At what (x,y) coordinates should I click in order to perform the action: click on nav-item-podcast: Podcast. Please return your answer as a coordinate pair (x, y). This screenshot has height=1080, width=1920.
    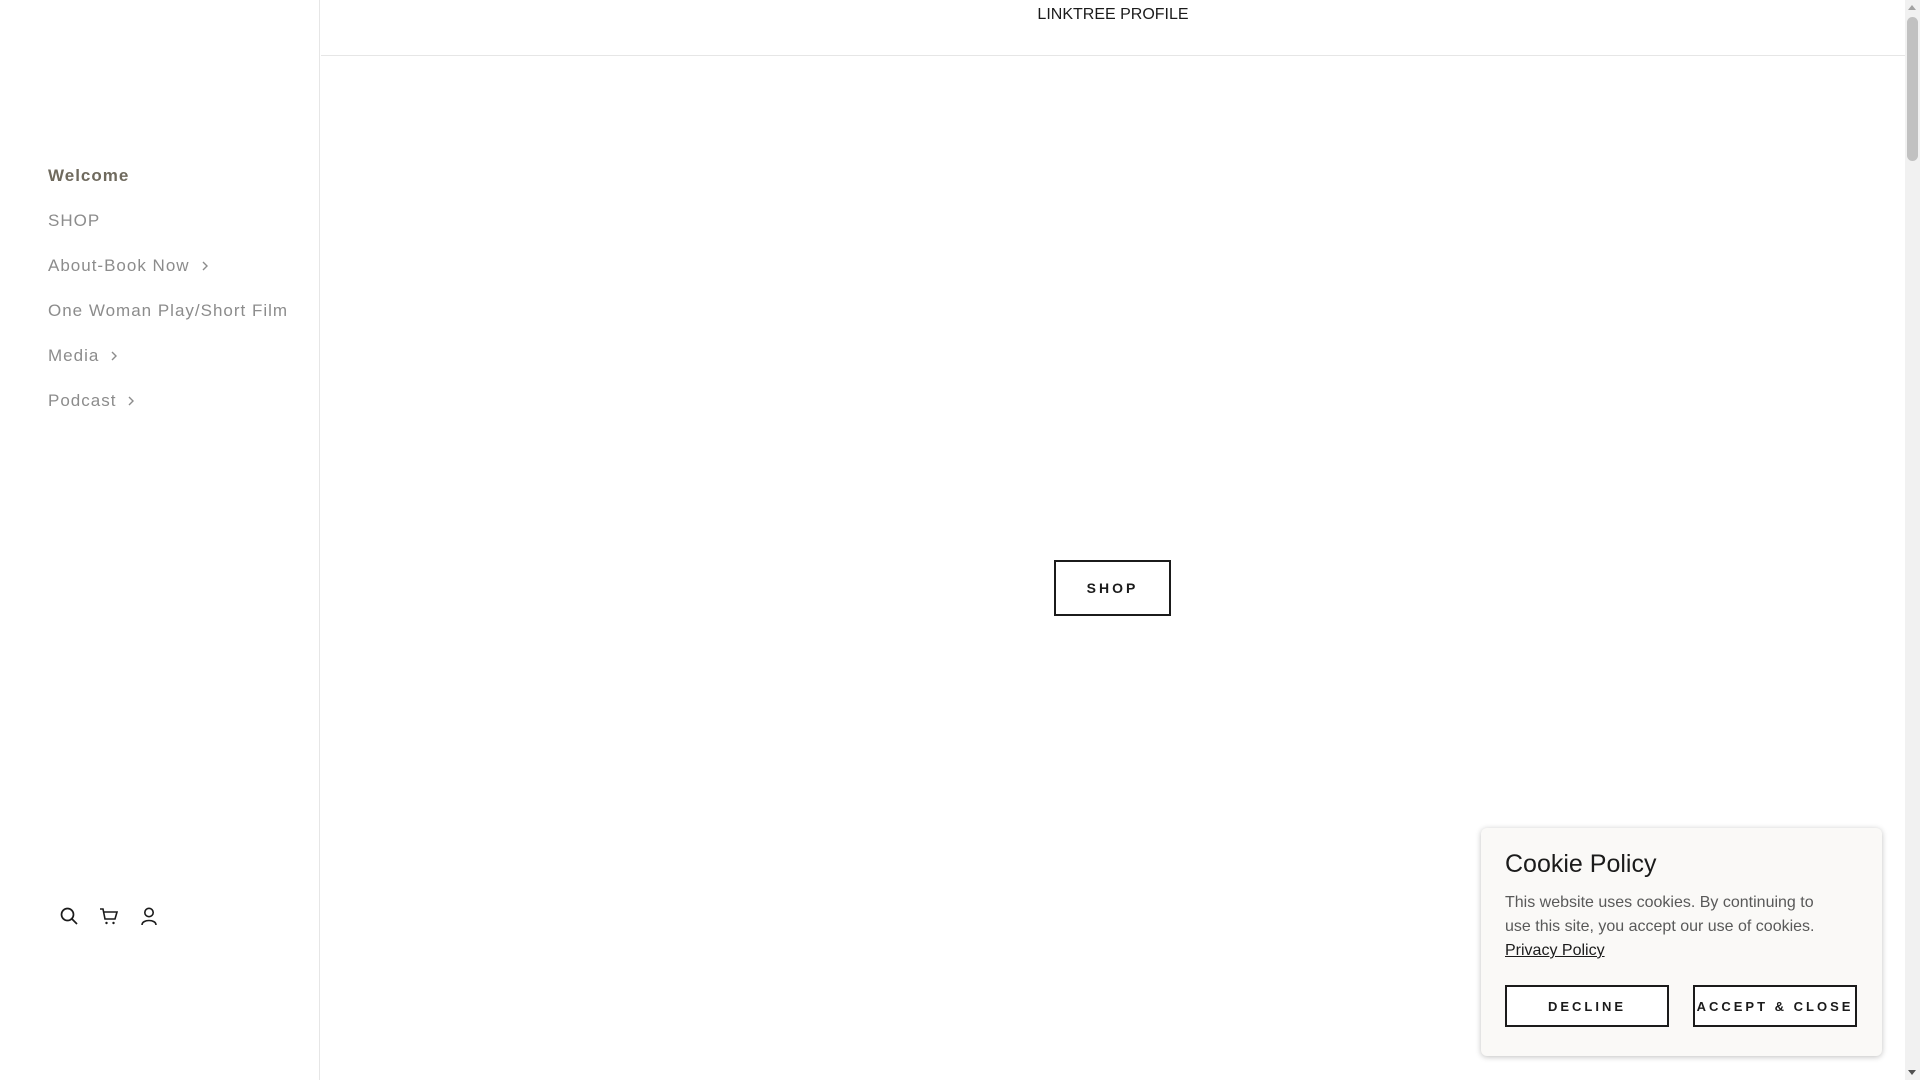
    Looking at the image, I should click on (168, 400).